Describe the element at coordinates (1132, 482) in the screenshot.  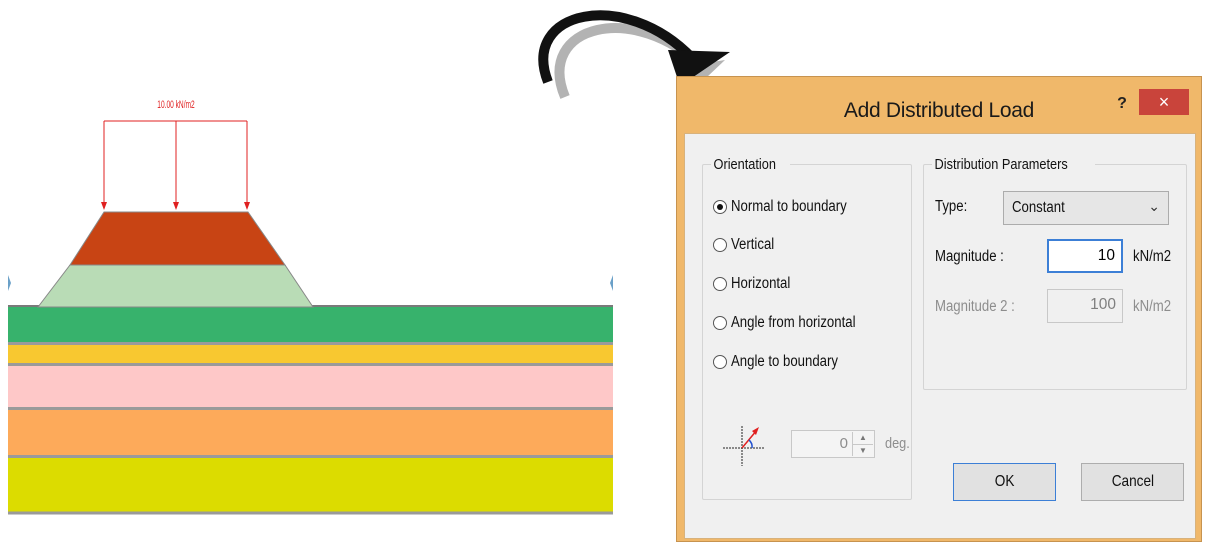
I see `cancel-button: Cancel` at that location.